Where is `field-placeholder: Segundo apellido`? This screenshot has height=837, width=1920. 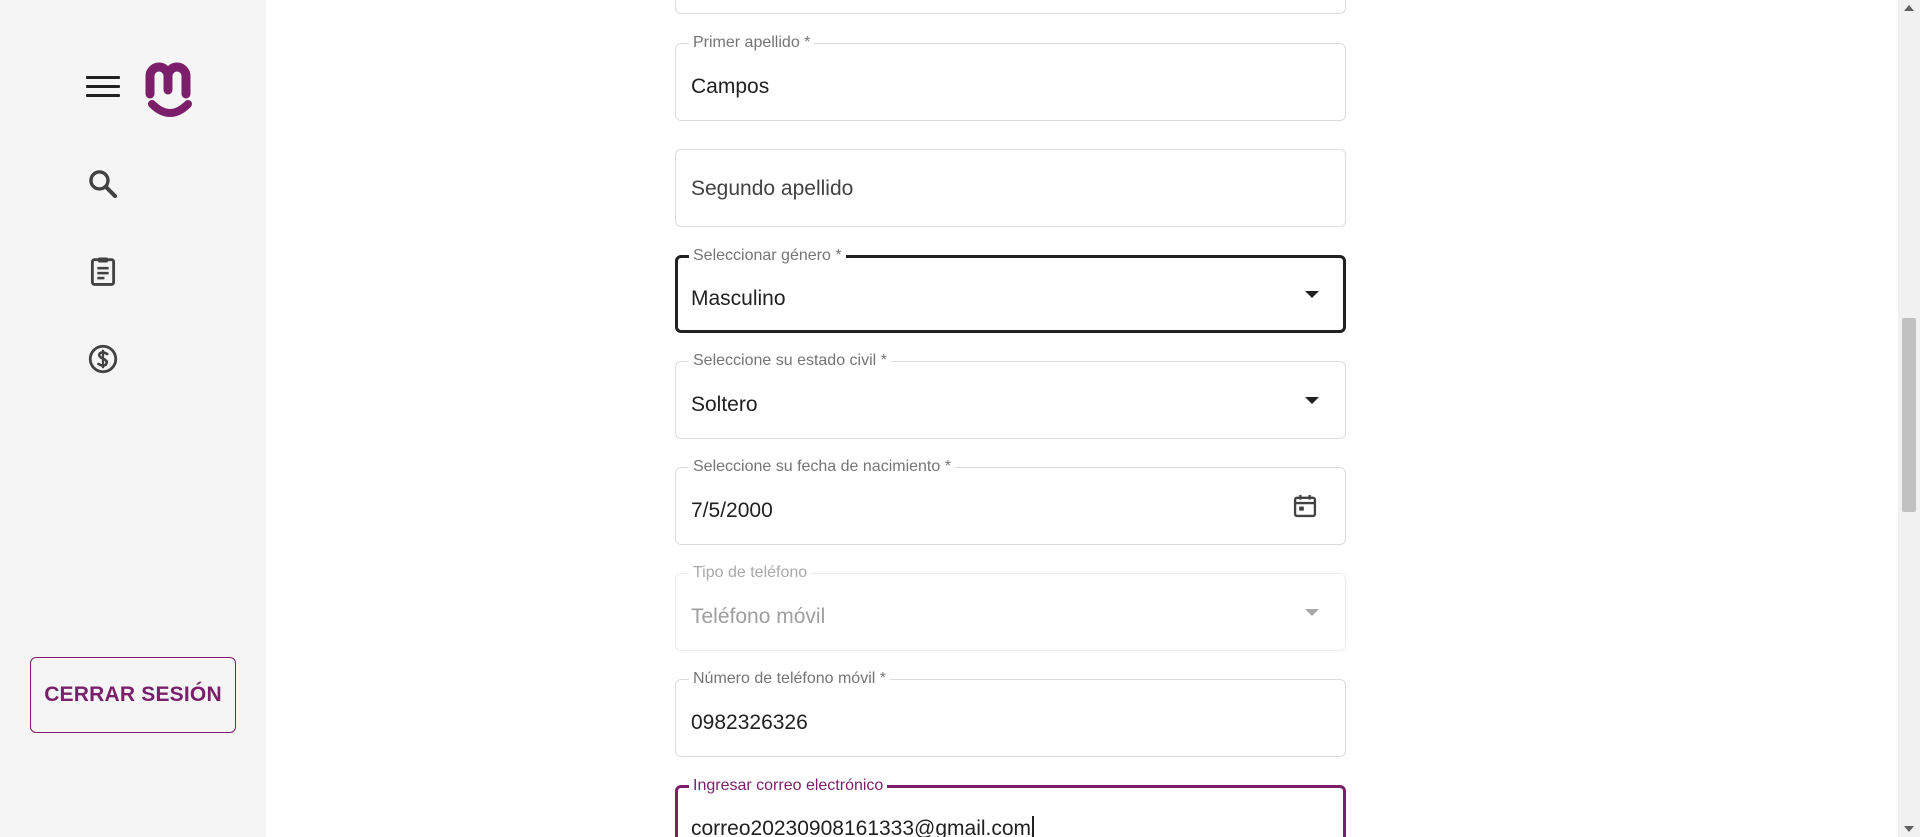
field-placeholder: Segundo apellido is located at coordinates (772, 188).